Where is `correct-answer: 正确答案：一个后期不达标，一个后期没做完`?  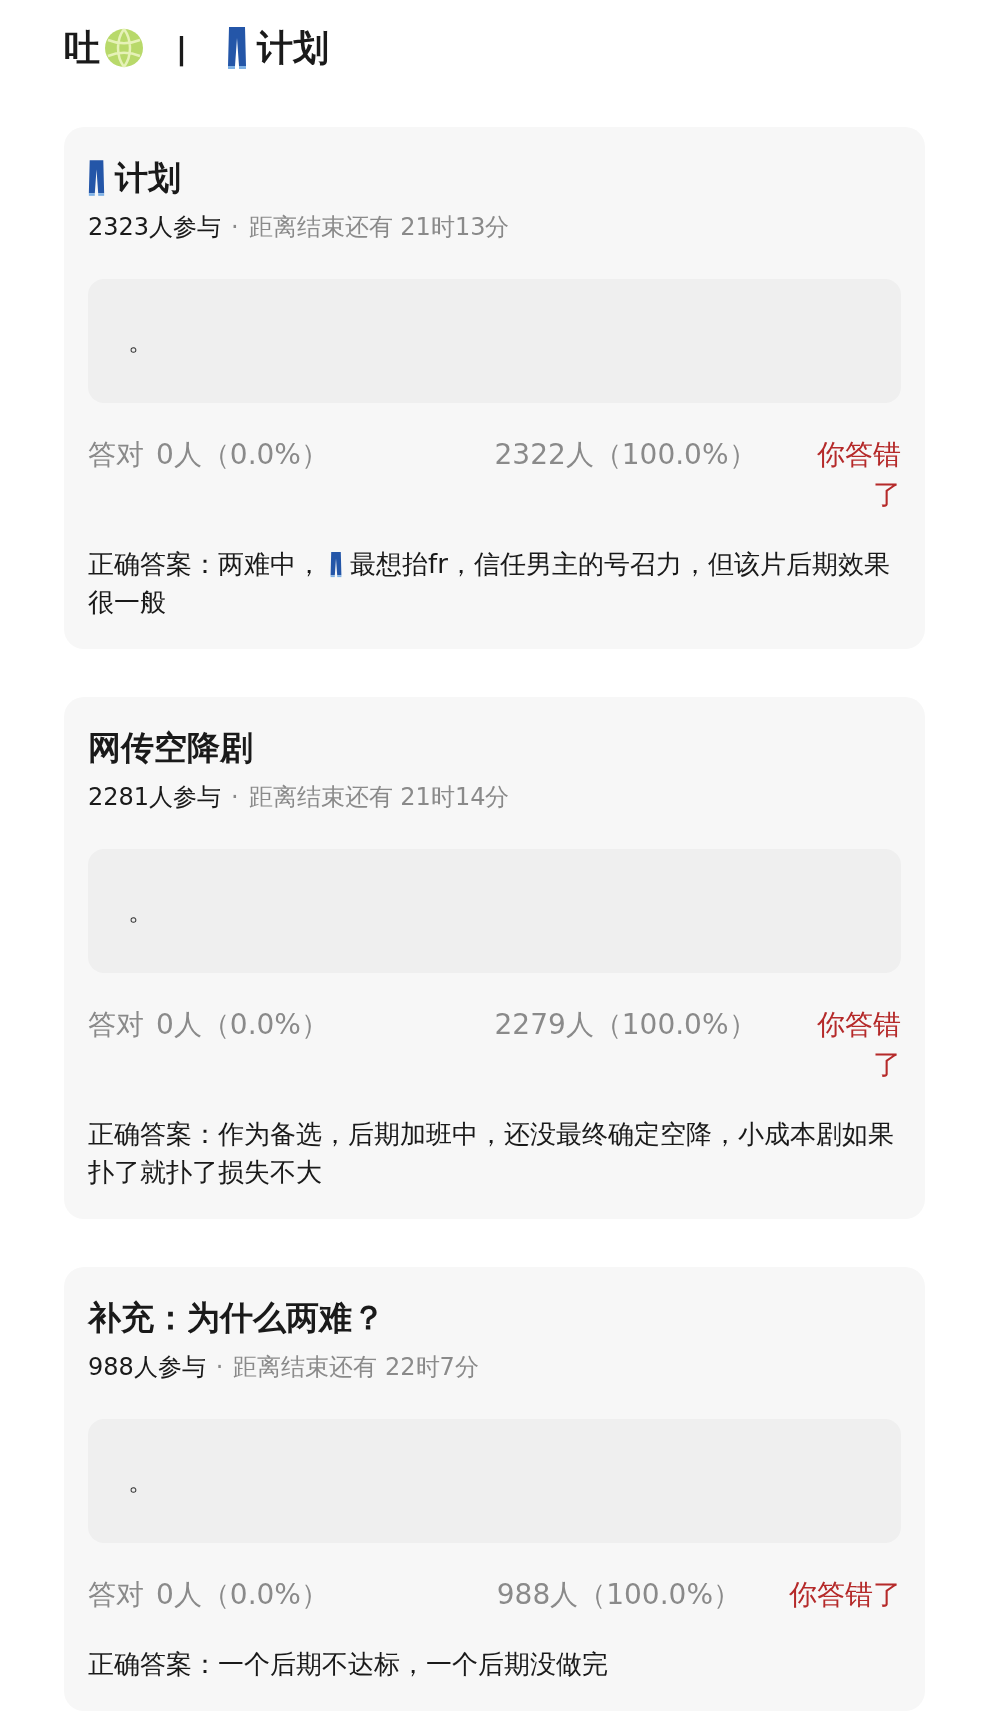 correct-answer: 正确答案：一个后期不达标，一个后期没做完 is located at coordinates (348, 1664).